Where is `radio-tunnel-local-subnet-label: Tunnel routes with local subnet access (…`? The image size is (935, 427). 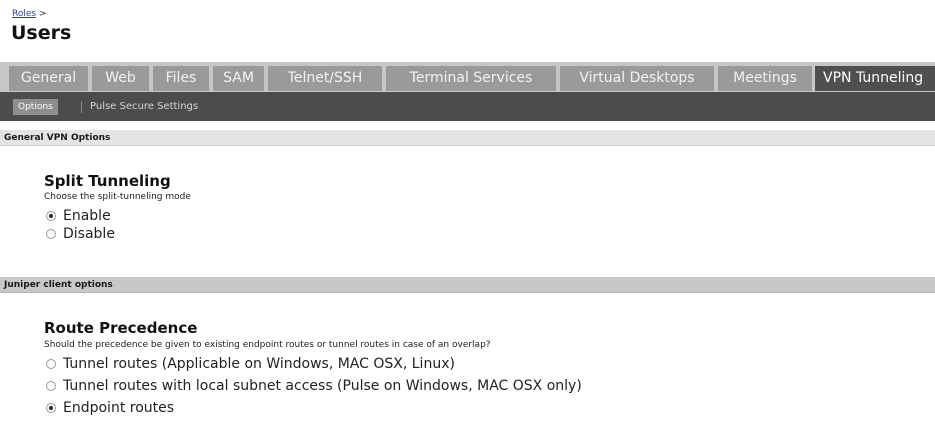 radio-tunnel-local-subnet-label: Tunnel routes with local subnet access (… is located at coordinates (322, 386).